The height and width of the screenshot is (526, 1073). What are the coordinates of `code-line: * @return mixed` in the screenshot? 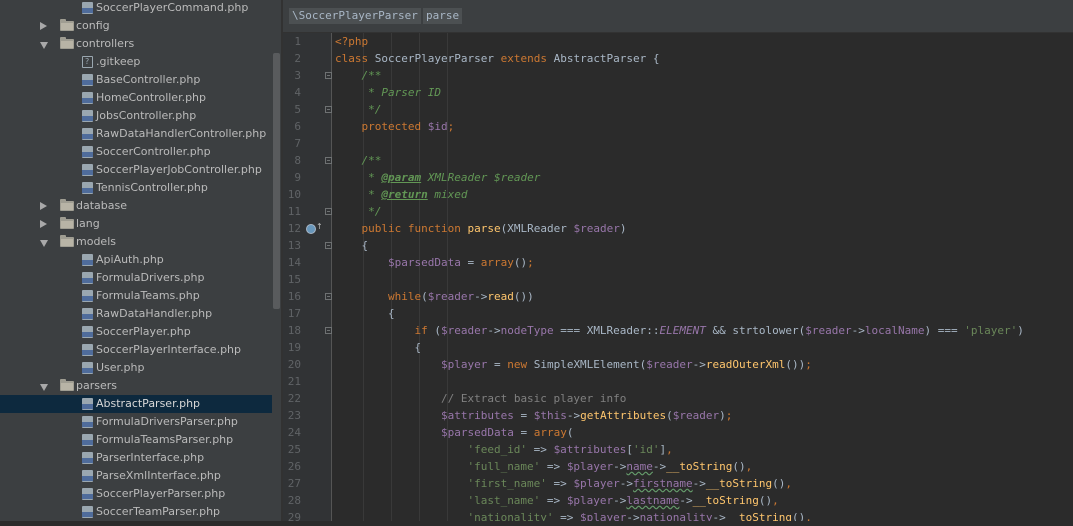 It's located at (401, 194).